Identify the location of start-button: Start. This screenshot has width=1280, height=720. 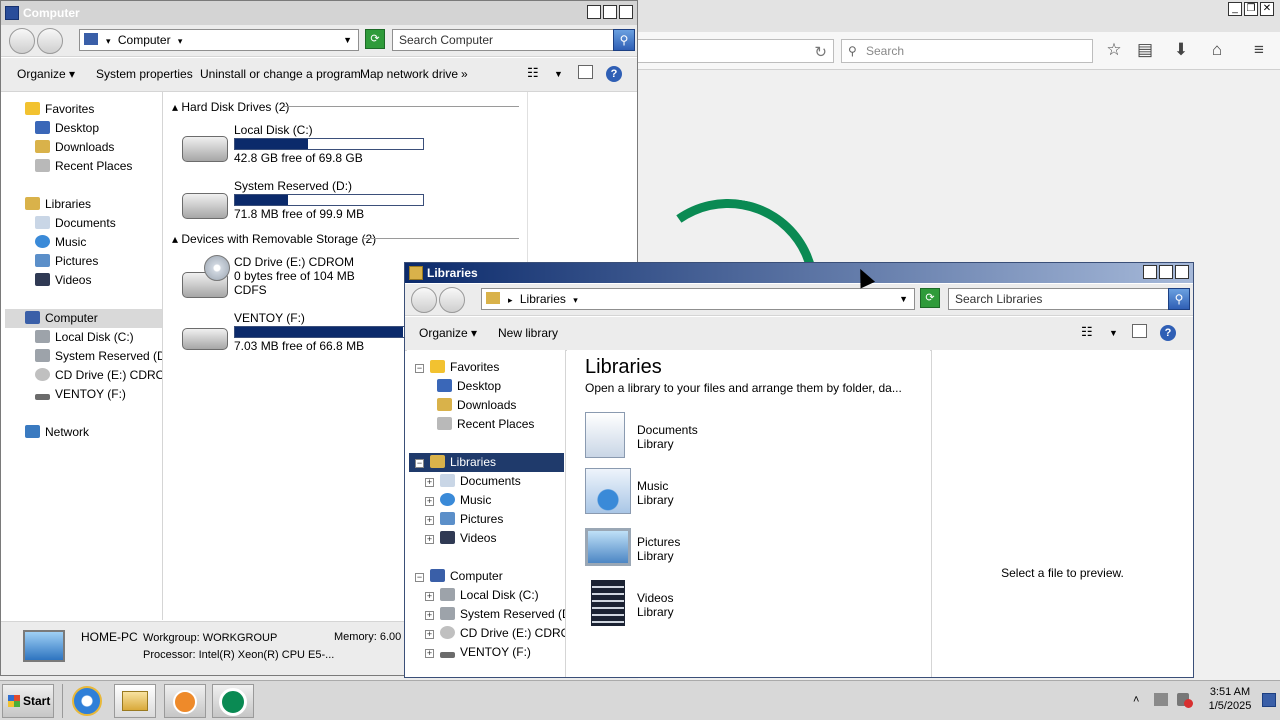
(28, 701).